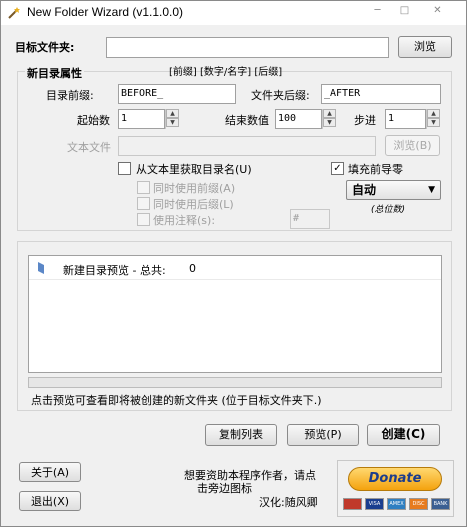 This screenshot has width=467, height=527. I want to click on use-prefix-checkbox, so click(143, 187).